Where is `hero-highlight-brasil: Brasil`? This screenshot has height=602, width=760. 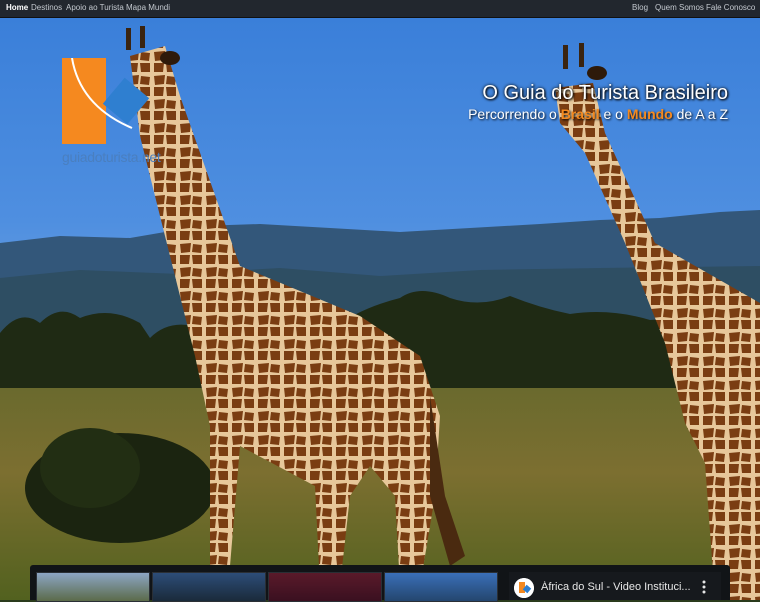
hero-highlight-brasil: Brasil is located at coordinates (580, 114).